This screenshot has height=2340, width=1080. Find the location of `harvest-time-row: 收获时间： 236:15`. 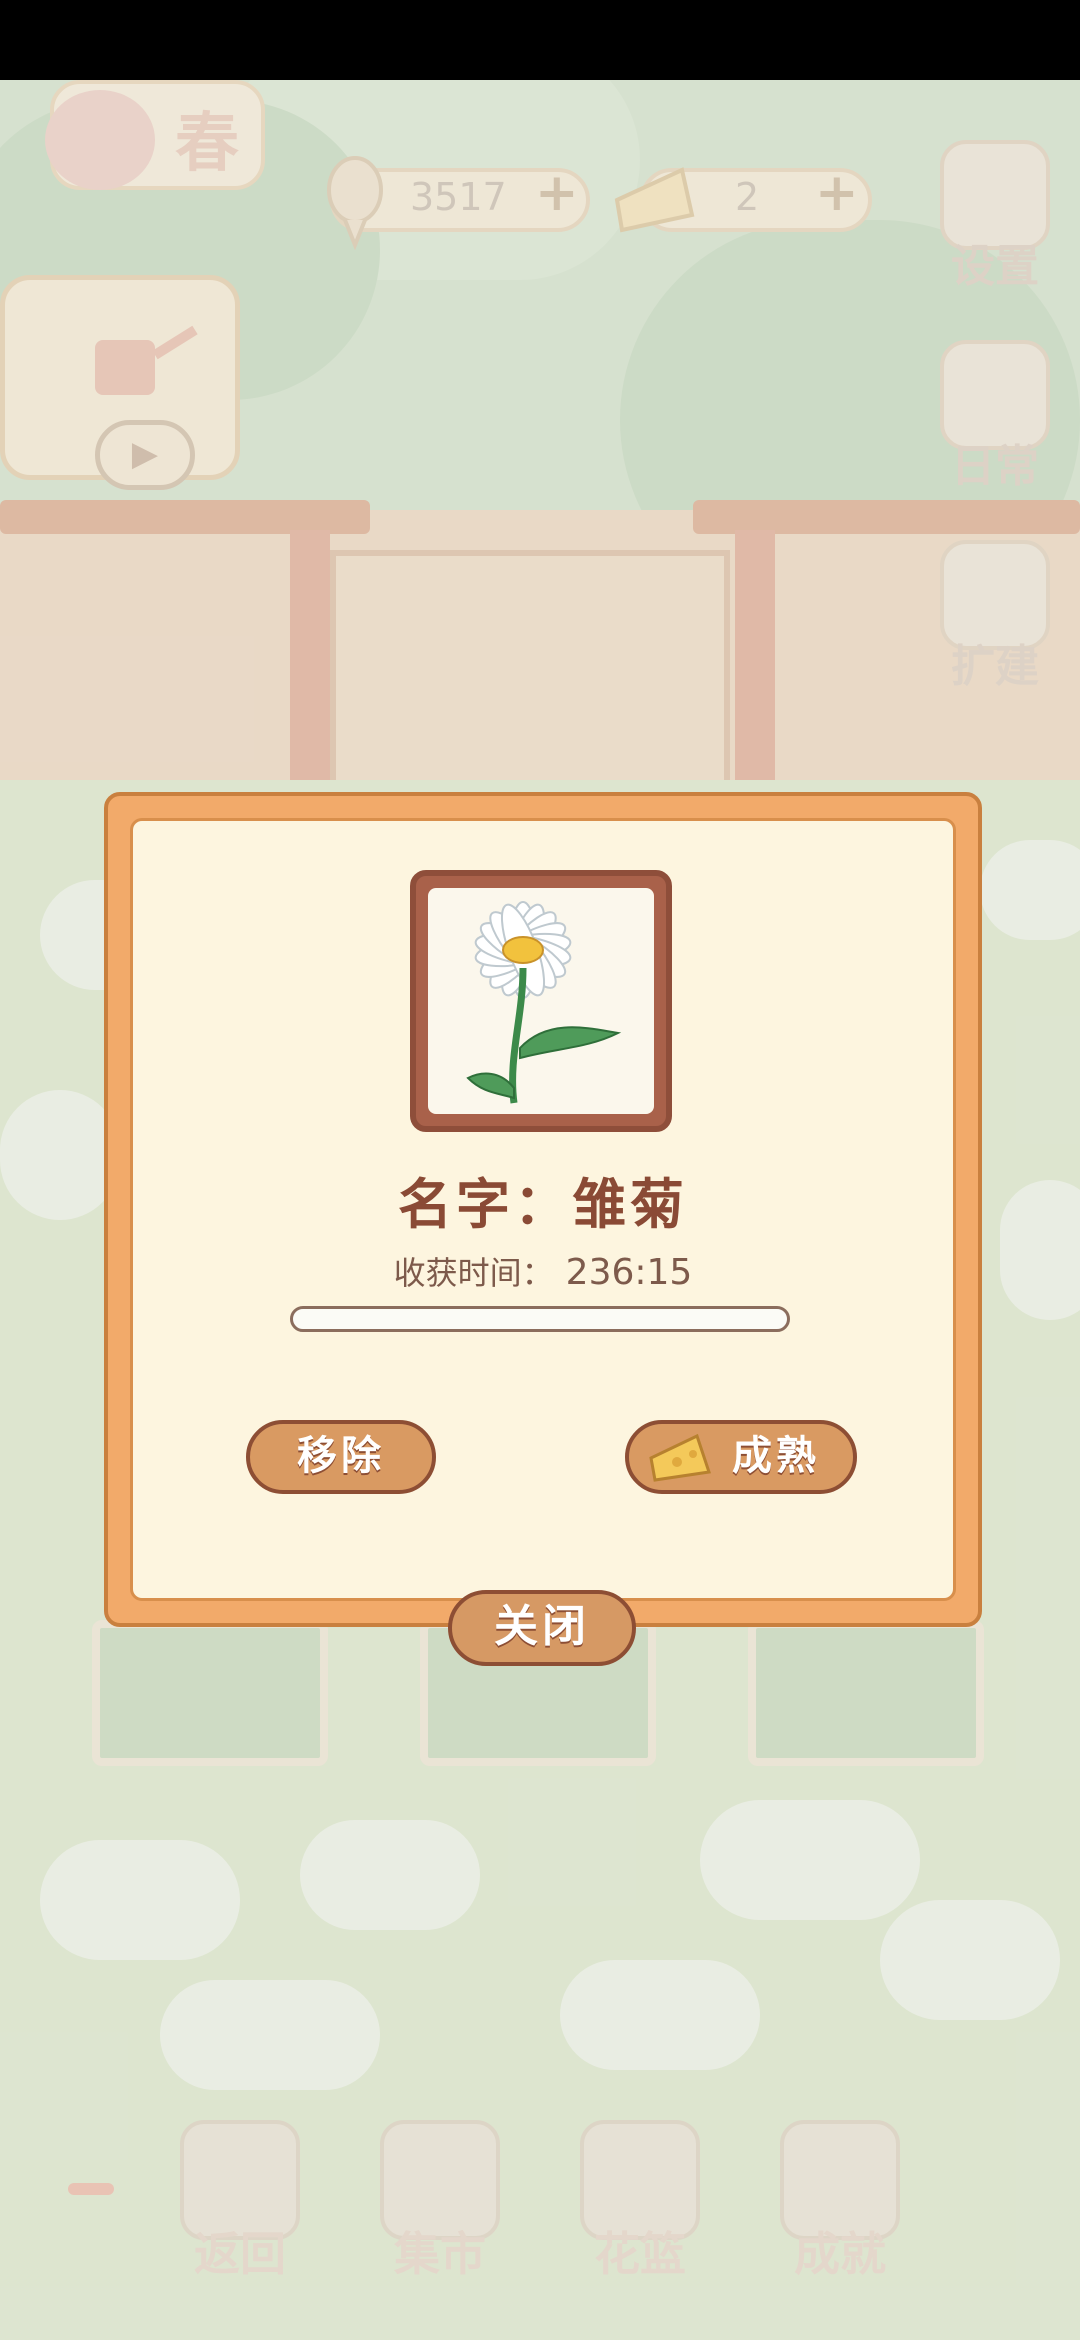

harvest-time-row: 收获时间： 236:15 is located at coordinates (543, 1271).